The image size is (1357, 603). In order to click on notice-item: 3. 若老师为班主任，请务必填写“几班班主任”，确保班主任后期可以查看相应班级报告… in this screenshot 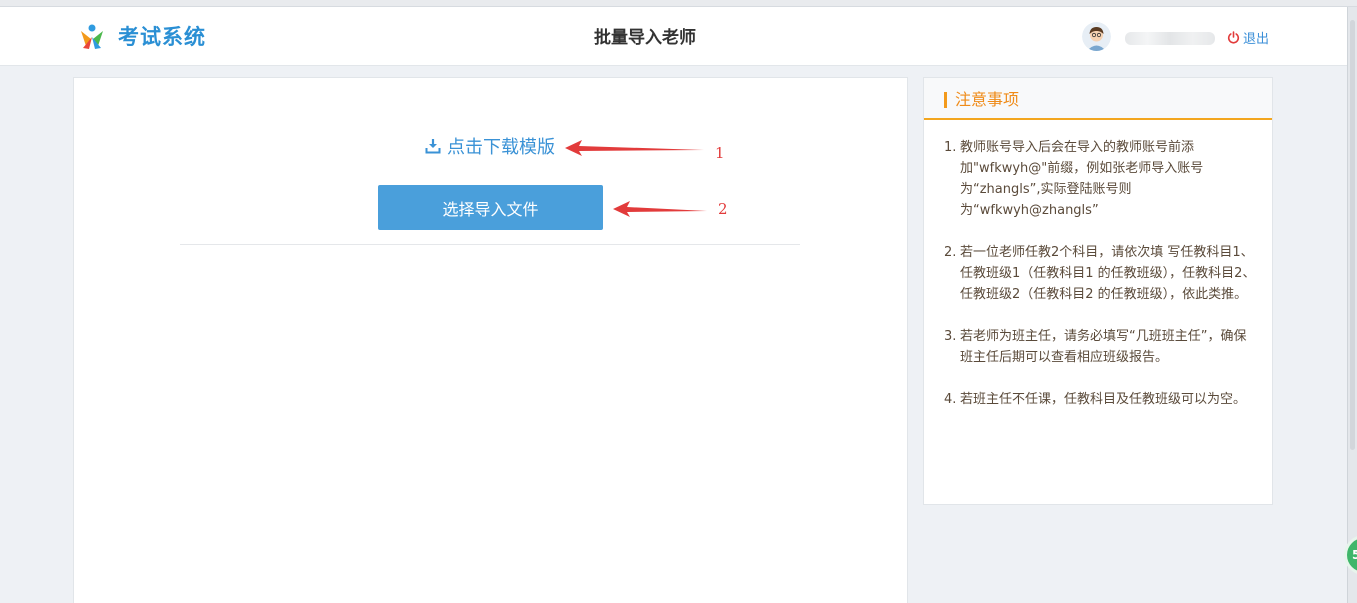, I will do `click(1095, 347)`.